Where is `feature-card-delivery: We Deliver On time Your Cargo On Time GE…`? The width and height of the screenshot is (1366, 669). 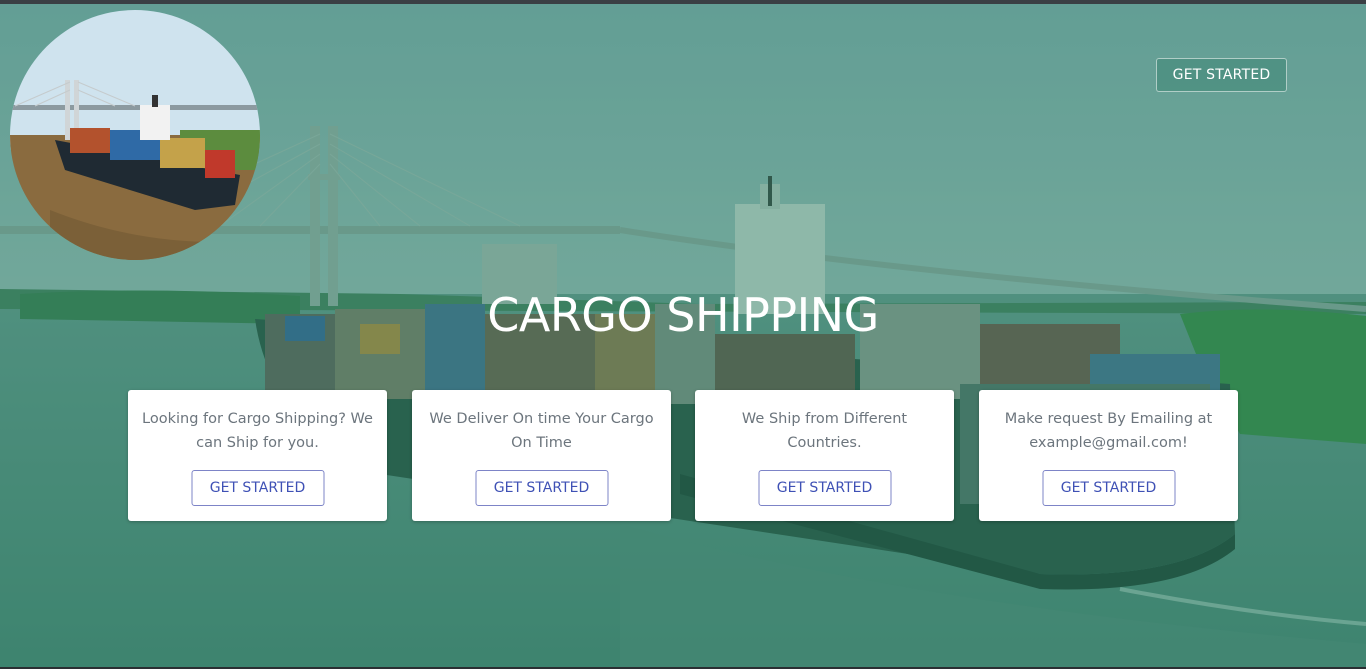 feature-card-delivery: We Deliver On time Your Cargo On Time GE… is located at coordinates (541, 455).